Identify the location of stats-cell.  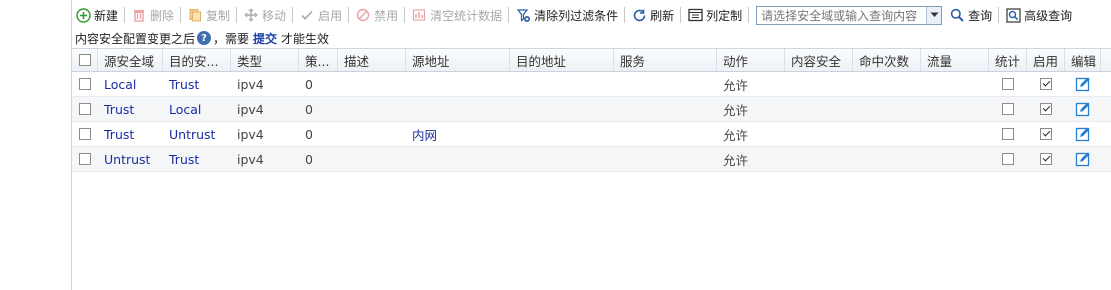
(1008, 159).